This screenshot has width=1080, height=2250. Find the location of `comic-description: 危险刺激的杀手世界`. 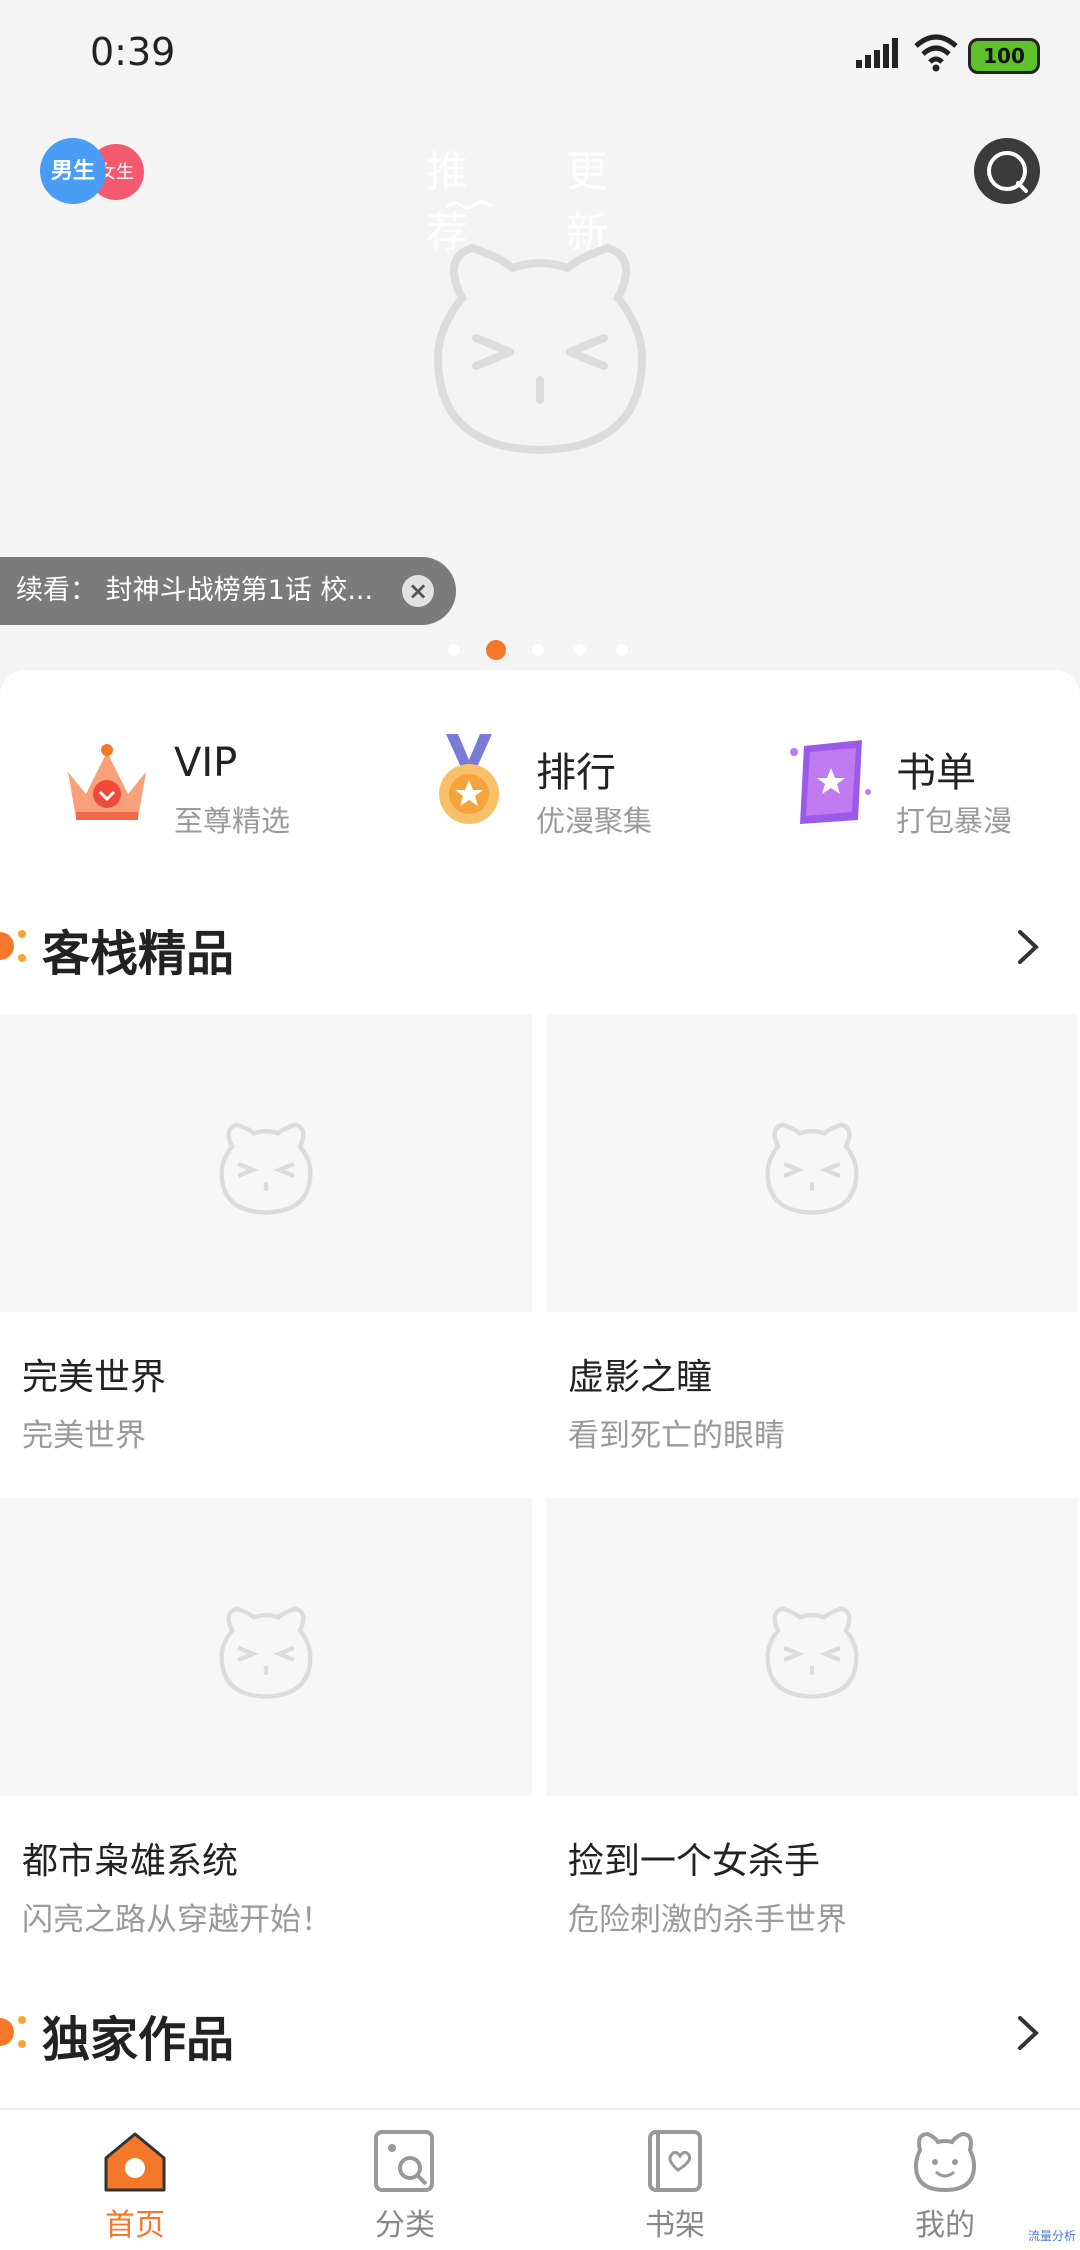

comic-description: 危险刺激的杀手世界 is located at coordinates (707, 1920).